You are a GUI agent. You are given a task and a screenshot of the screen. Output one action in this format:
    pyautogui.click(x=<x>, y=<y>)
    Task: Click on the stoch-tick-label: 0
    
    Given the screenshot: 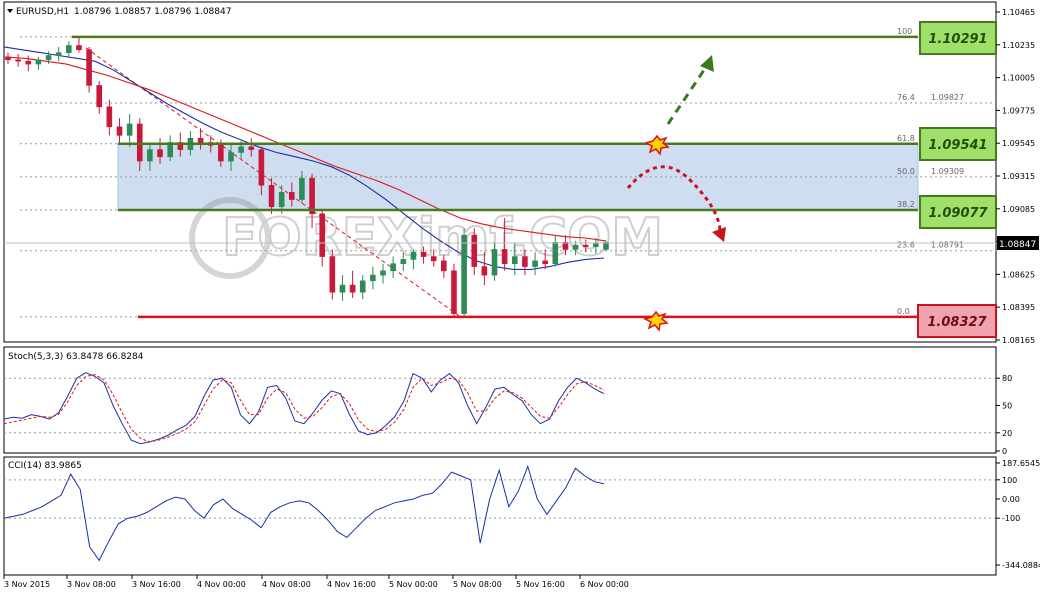 What is the action you would take?
    pyautogui.click(x=1004, y=451)
    